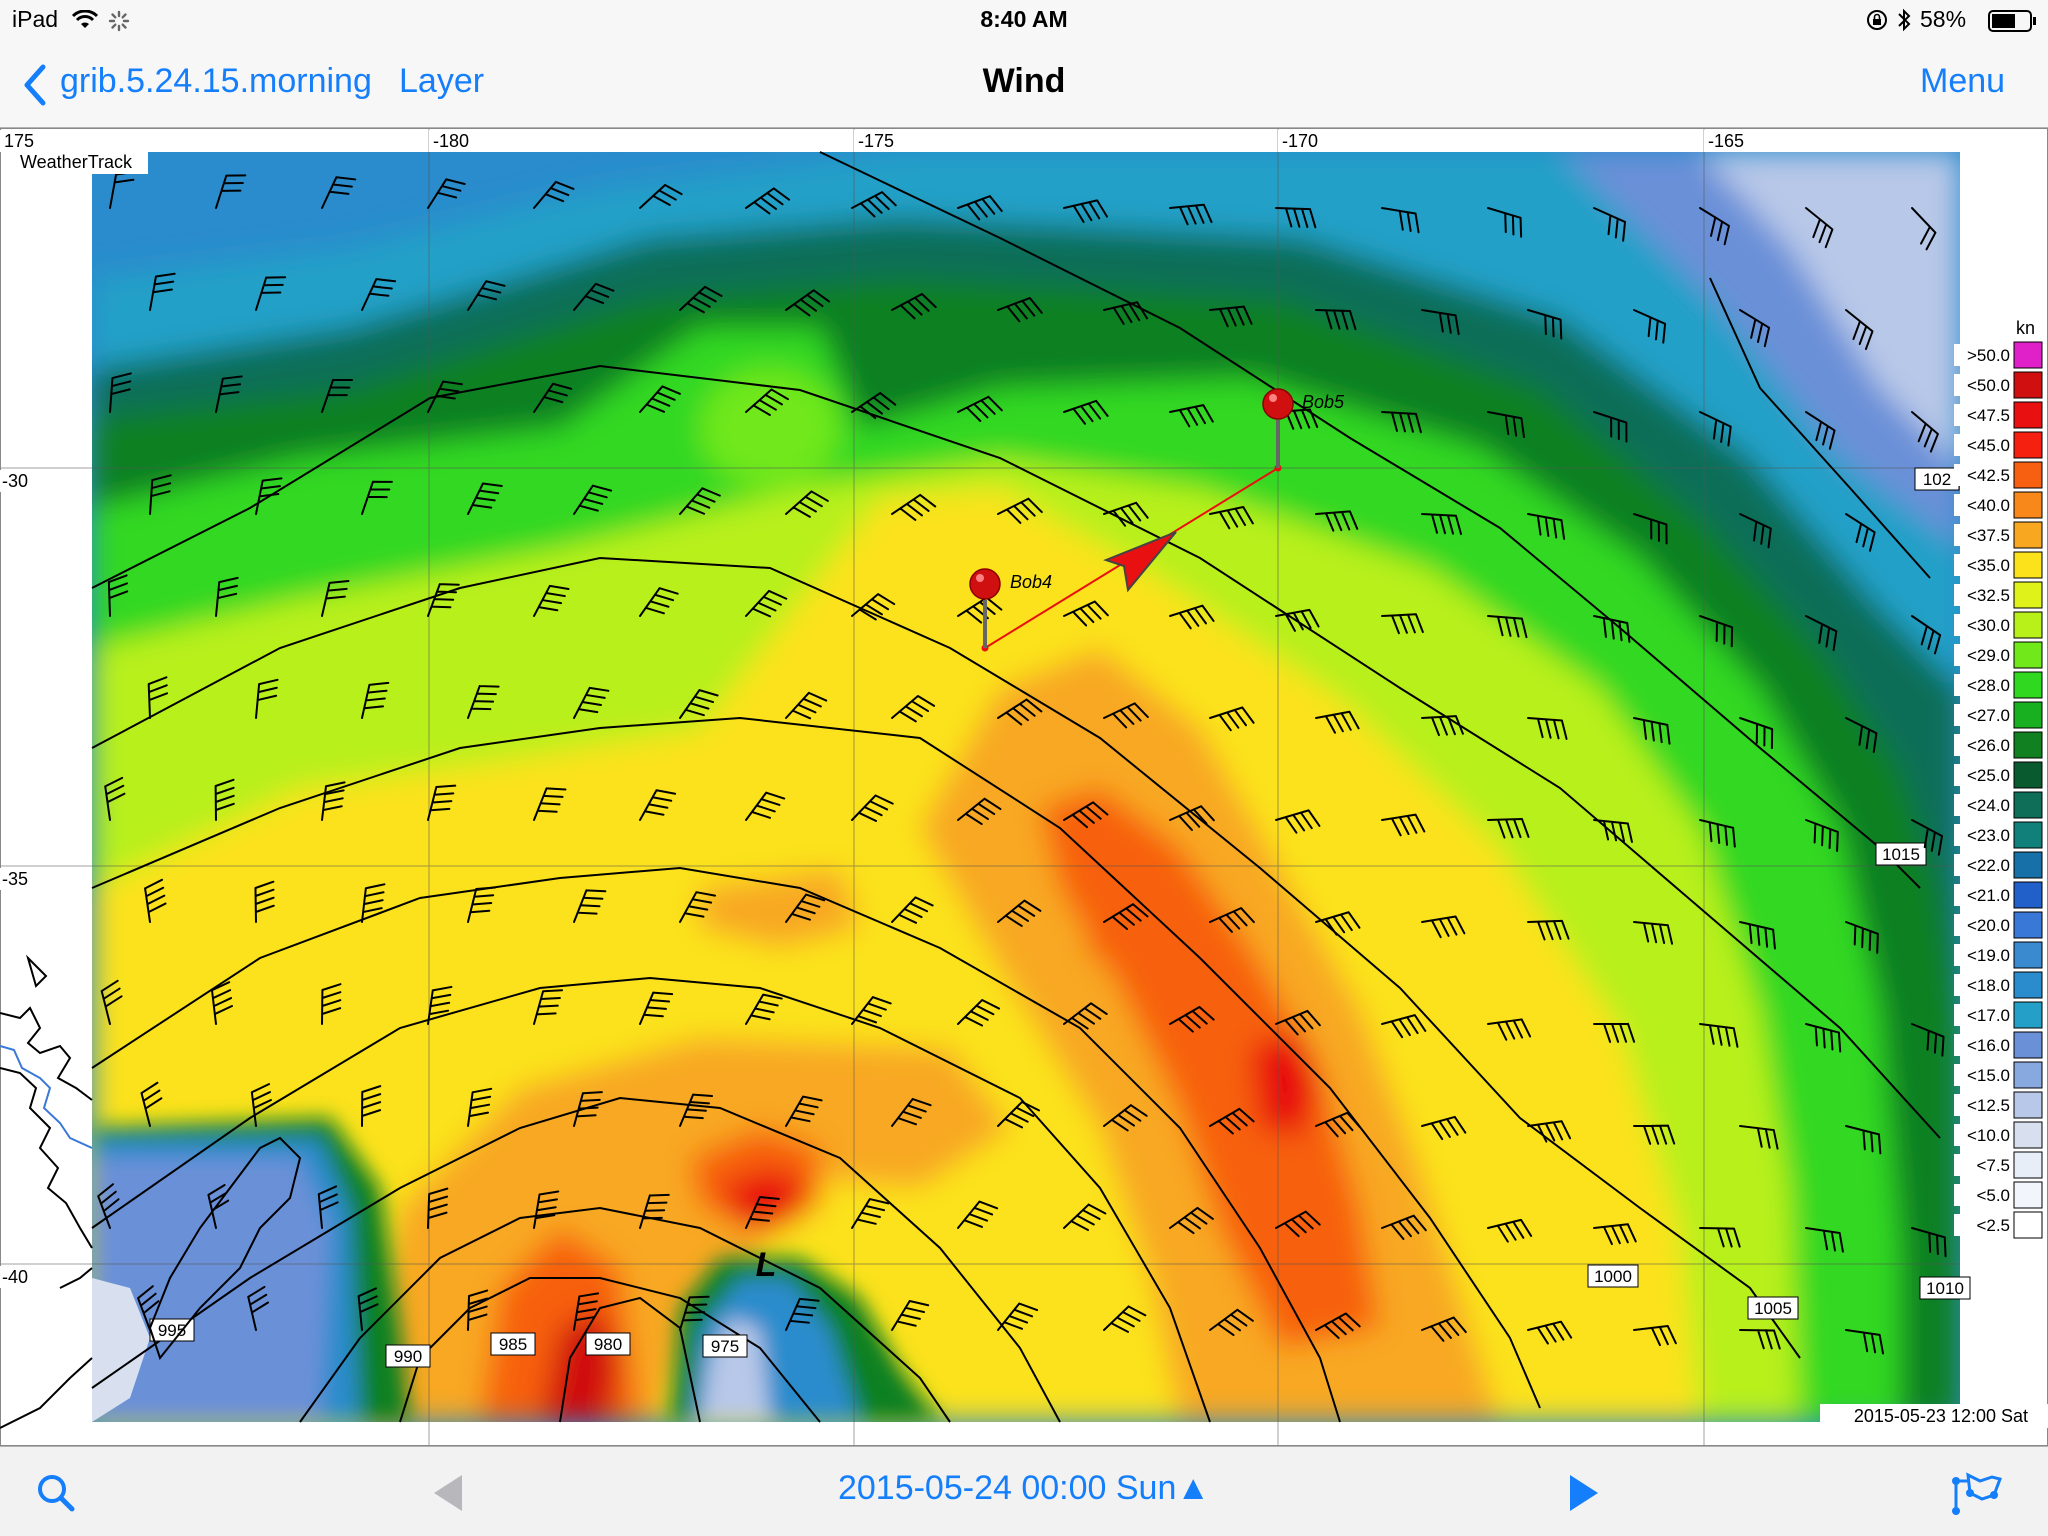  Describe the element at coordinates (1988, 835) in the screenshot. I see `legend-label: <23.0` at that location.